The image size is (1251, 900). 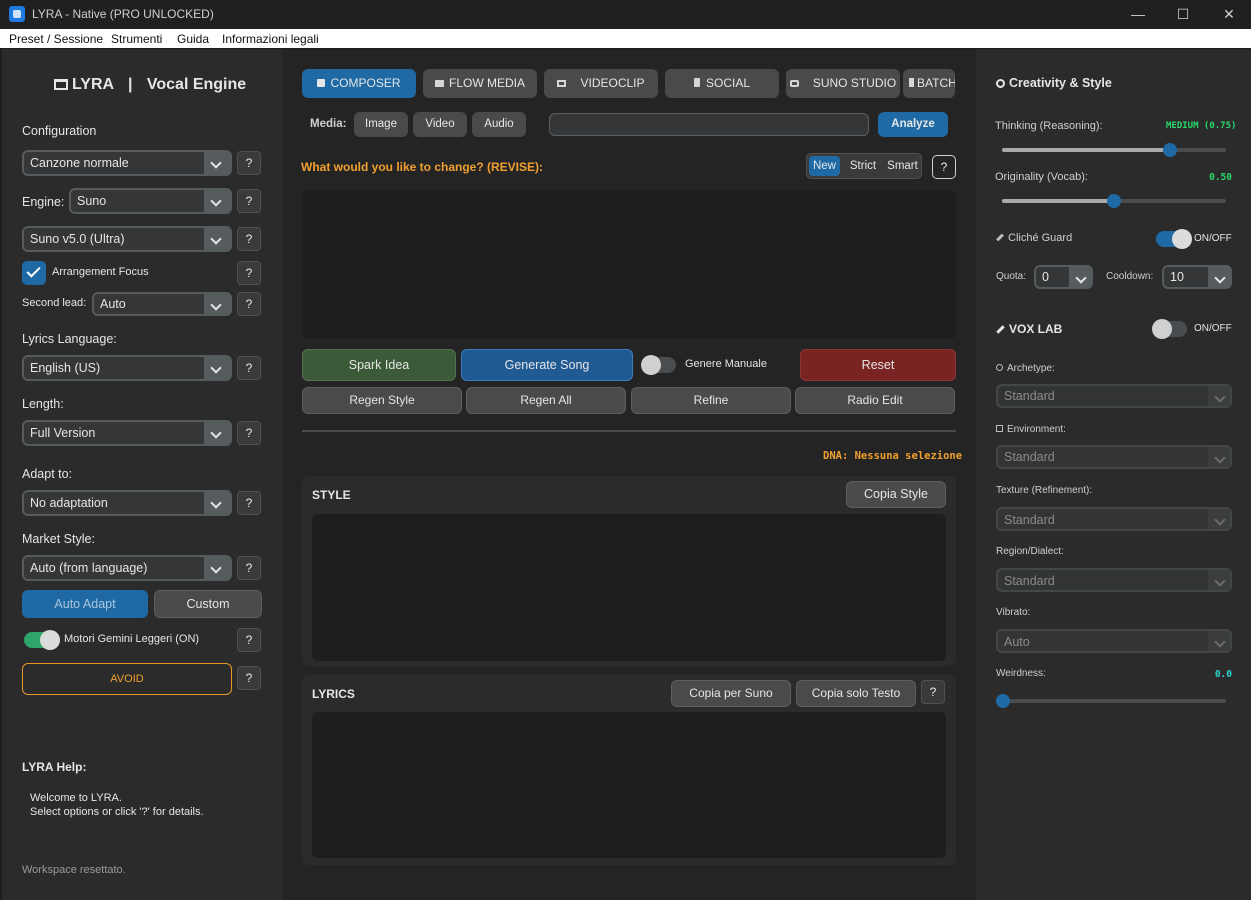 I want to click on copy-style-button: Copia Style, so click(x=896, y=494).